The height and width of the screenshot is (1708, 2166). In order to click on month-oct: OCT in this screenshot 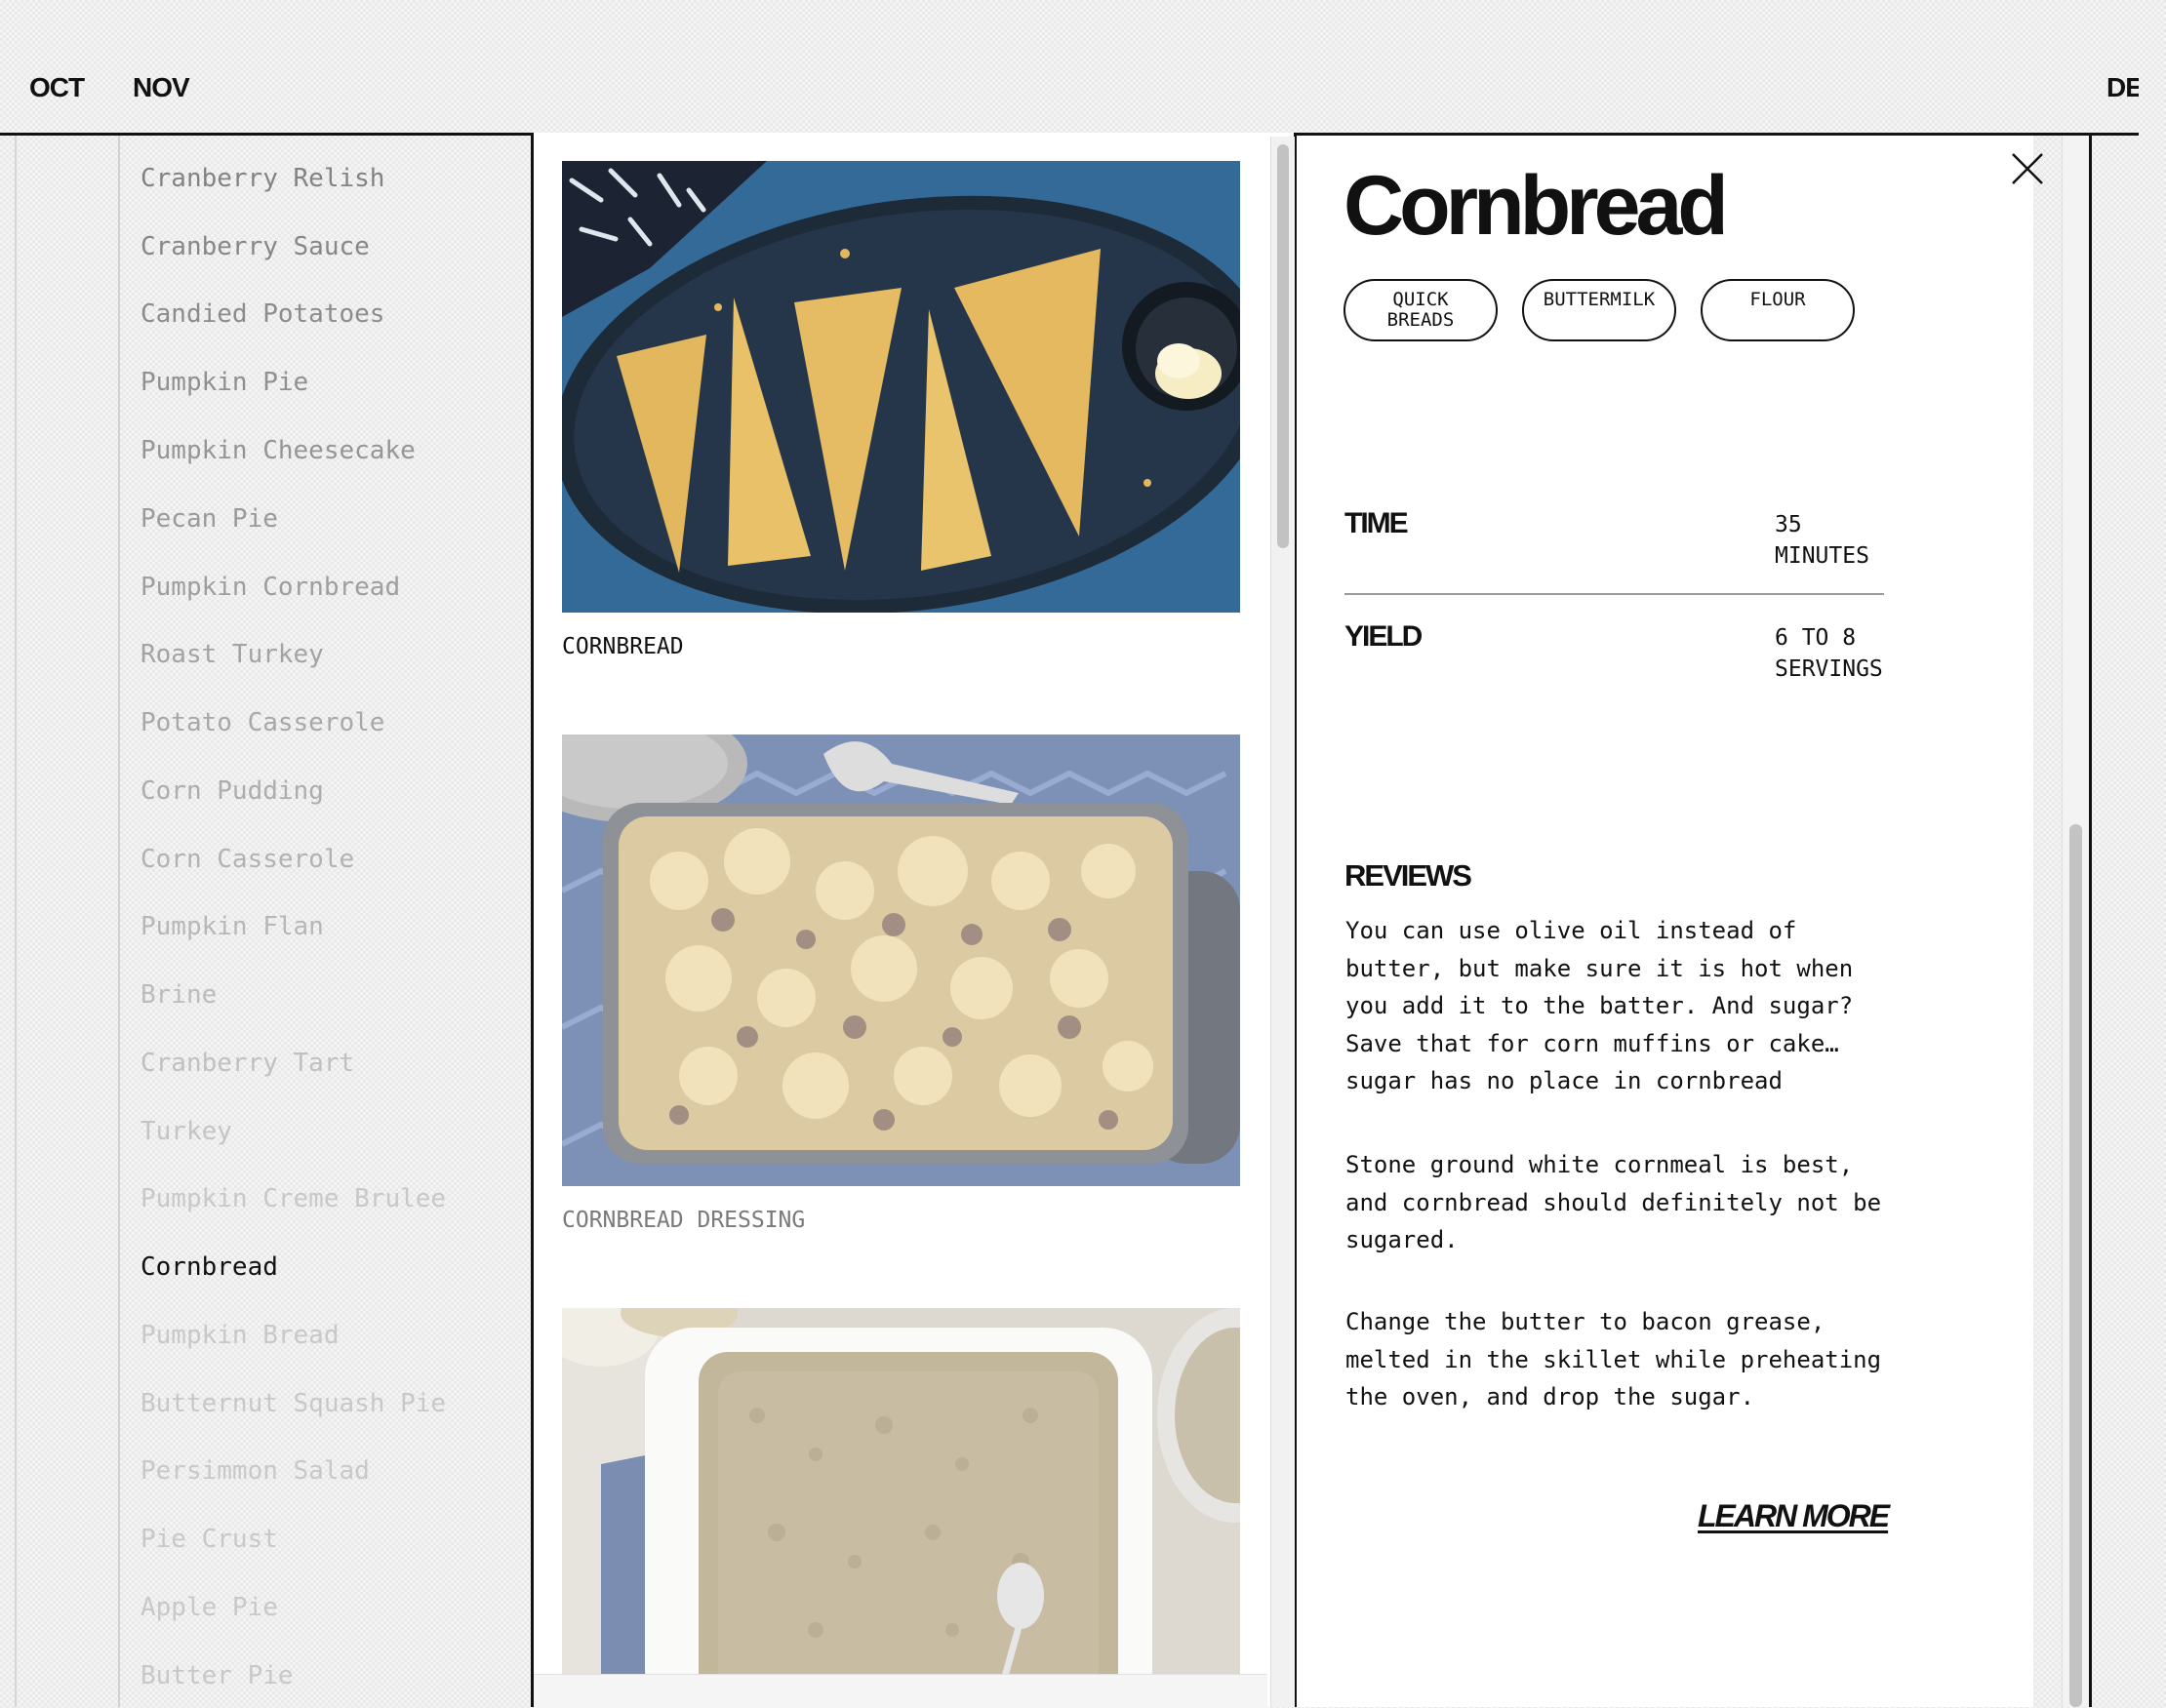, I will do `click(57, 87)`.